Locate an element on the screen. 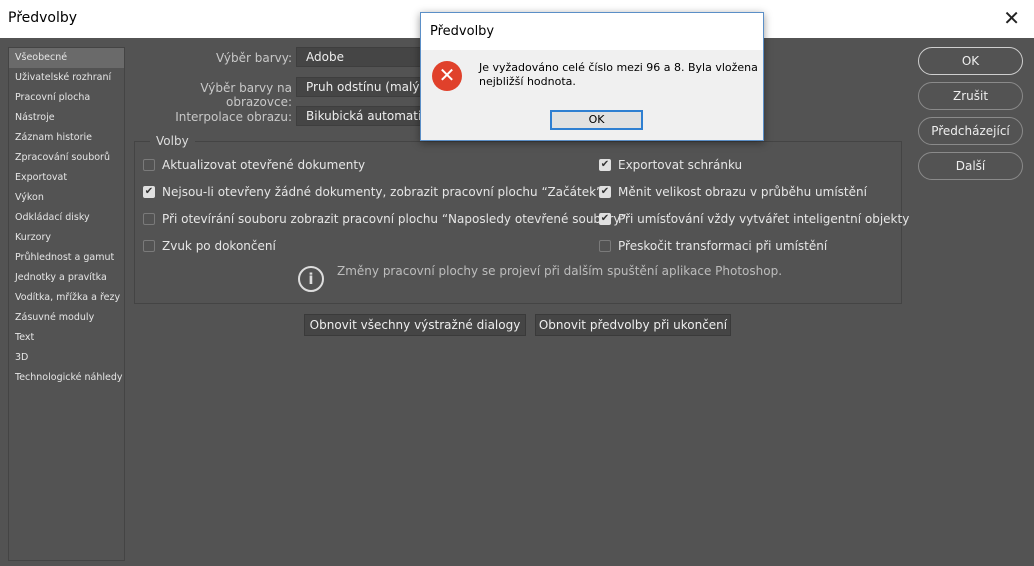 The width and height of the screenshot is (1034, 566). sidebar-item: Text is located at coordinates (66, 338).